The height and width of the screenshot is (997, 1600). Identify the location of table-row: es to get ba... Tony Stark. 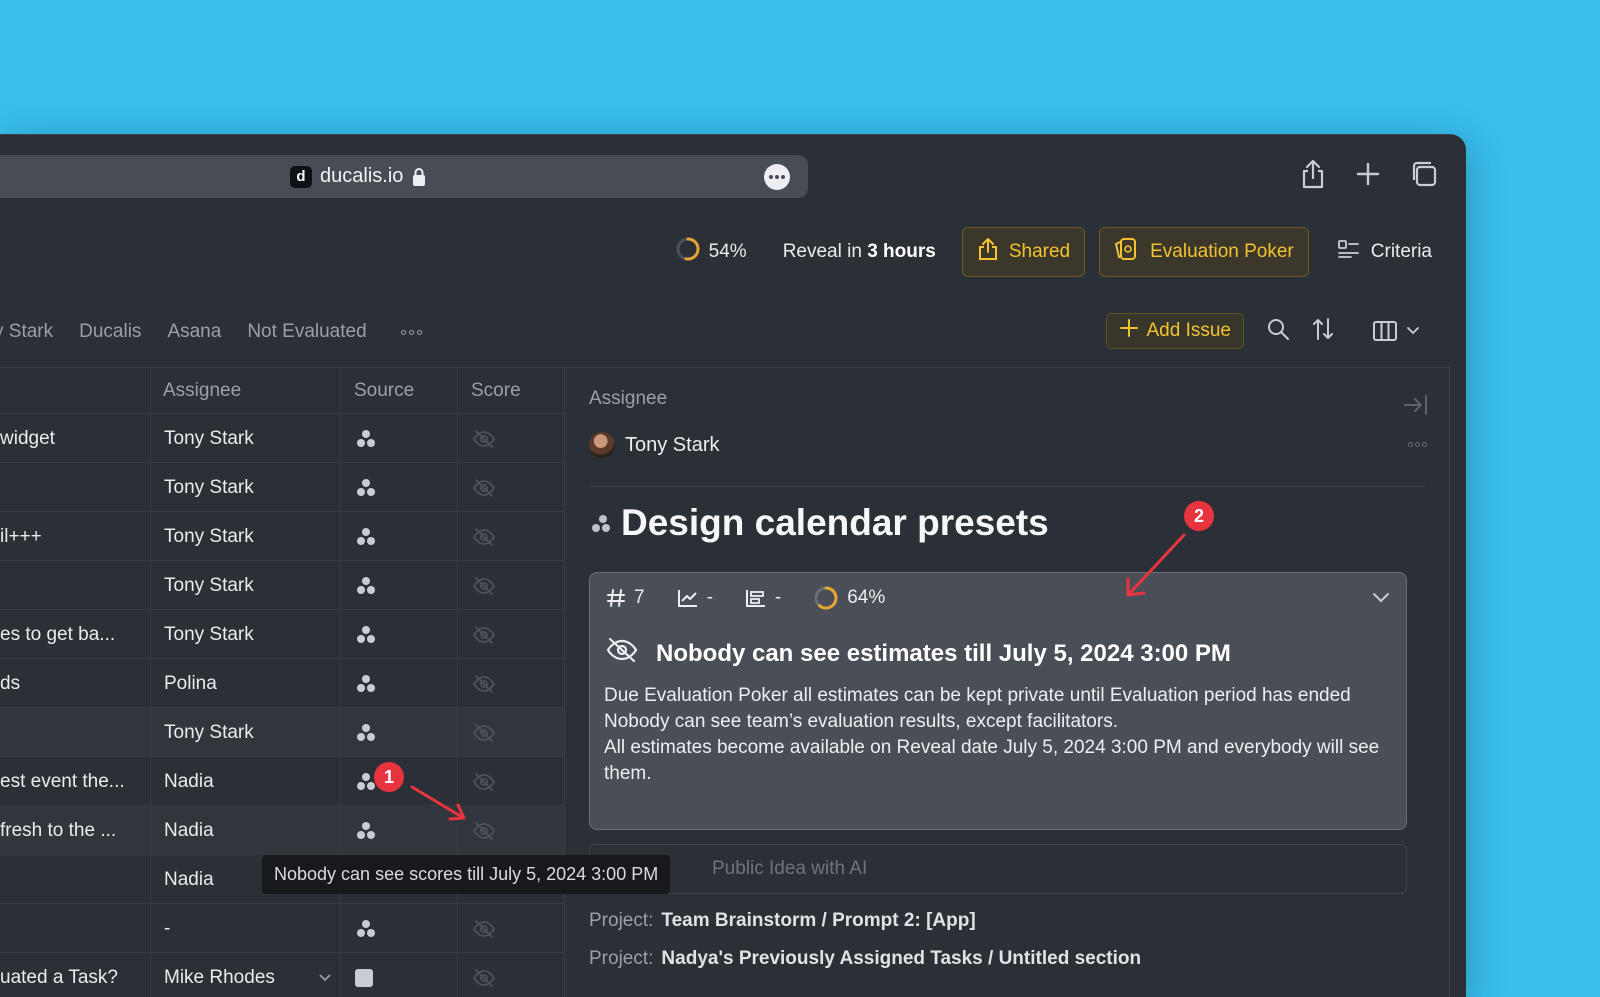
(282, 634).